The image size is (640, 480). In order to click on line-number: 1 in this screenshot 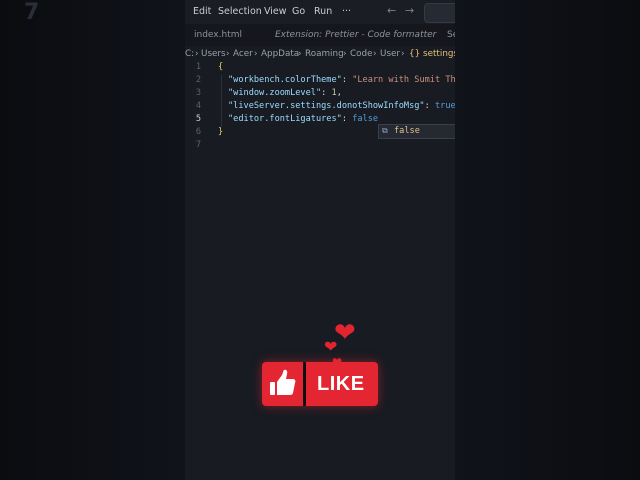, I will do `click(198, 67)`.